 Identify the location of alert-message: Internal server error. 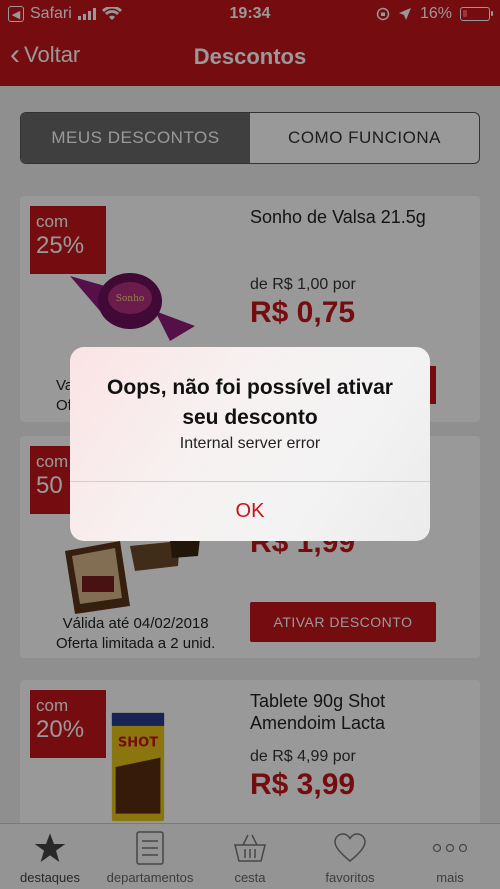
(250, 443).